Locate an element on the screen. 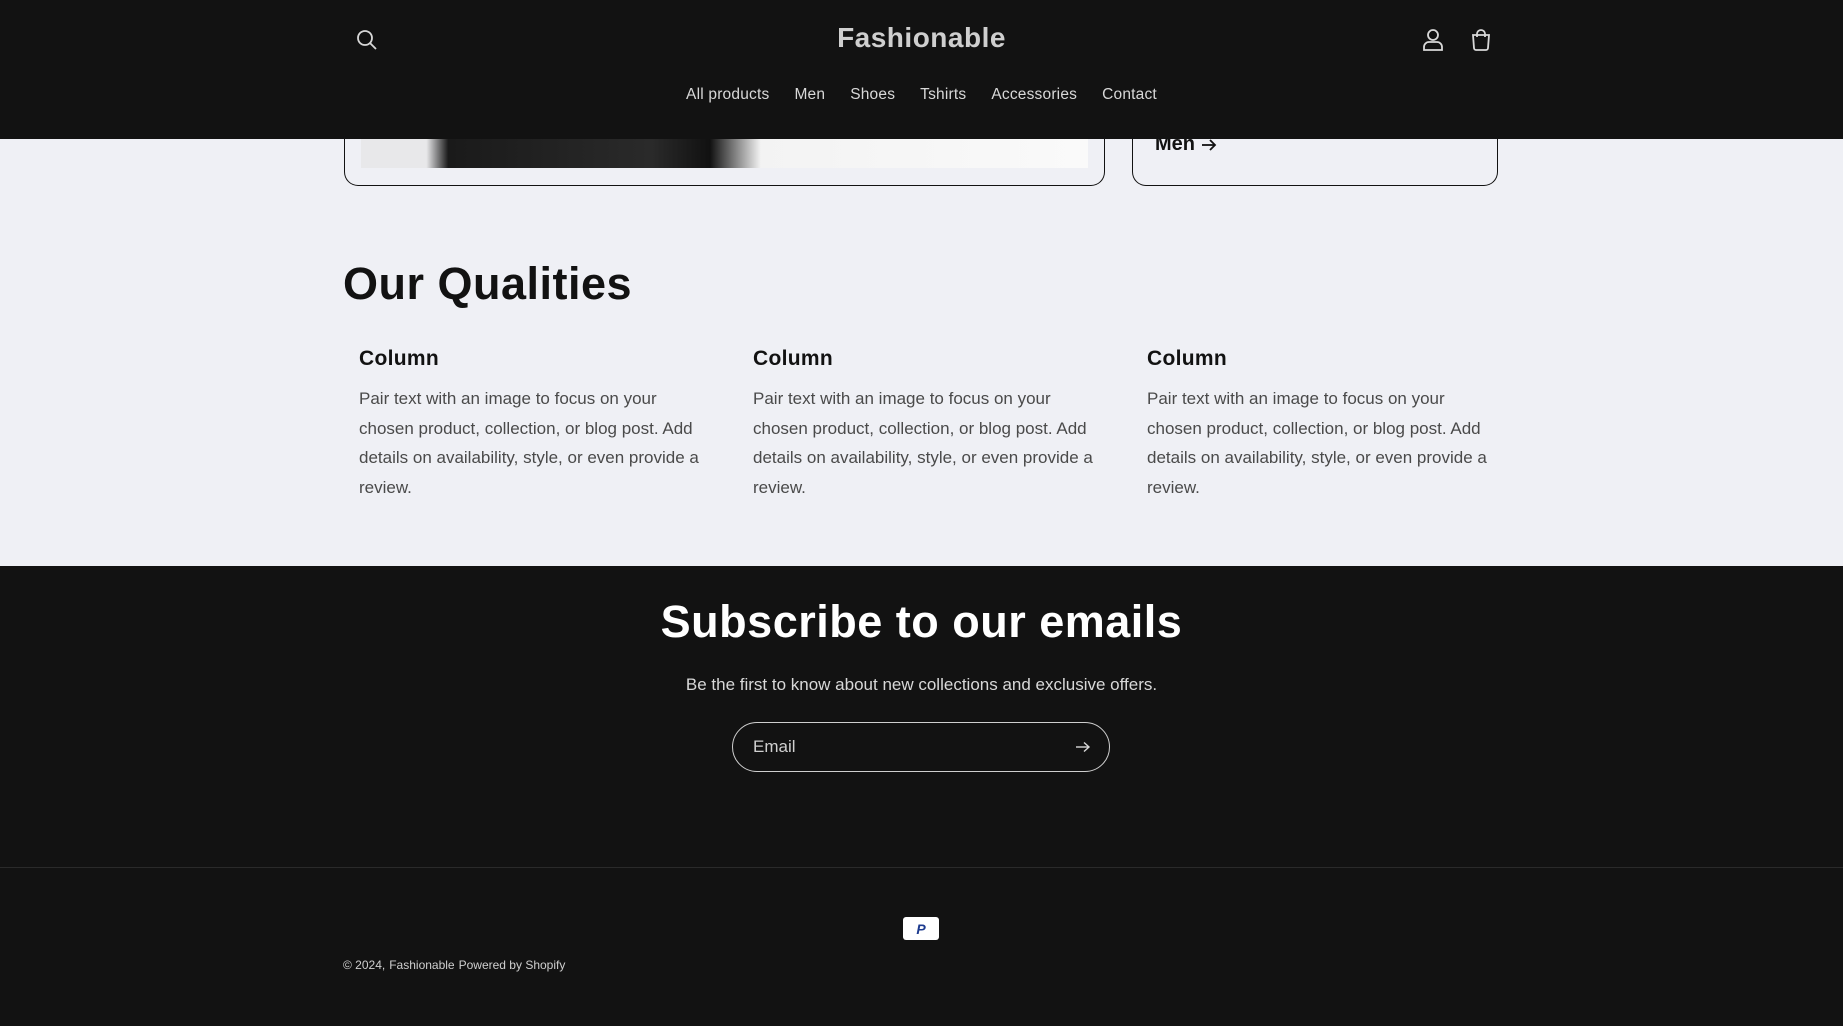 Image resolution: width=1843 pixels, height=1026 pixels. account-button is located at coordinates (1433, 40).